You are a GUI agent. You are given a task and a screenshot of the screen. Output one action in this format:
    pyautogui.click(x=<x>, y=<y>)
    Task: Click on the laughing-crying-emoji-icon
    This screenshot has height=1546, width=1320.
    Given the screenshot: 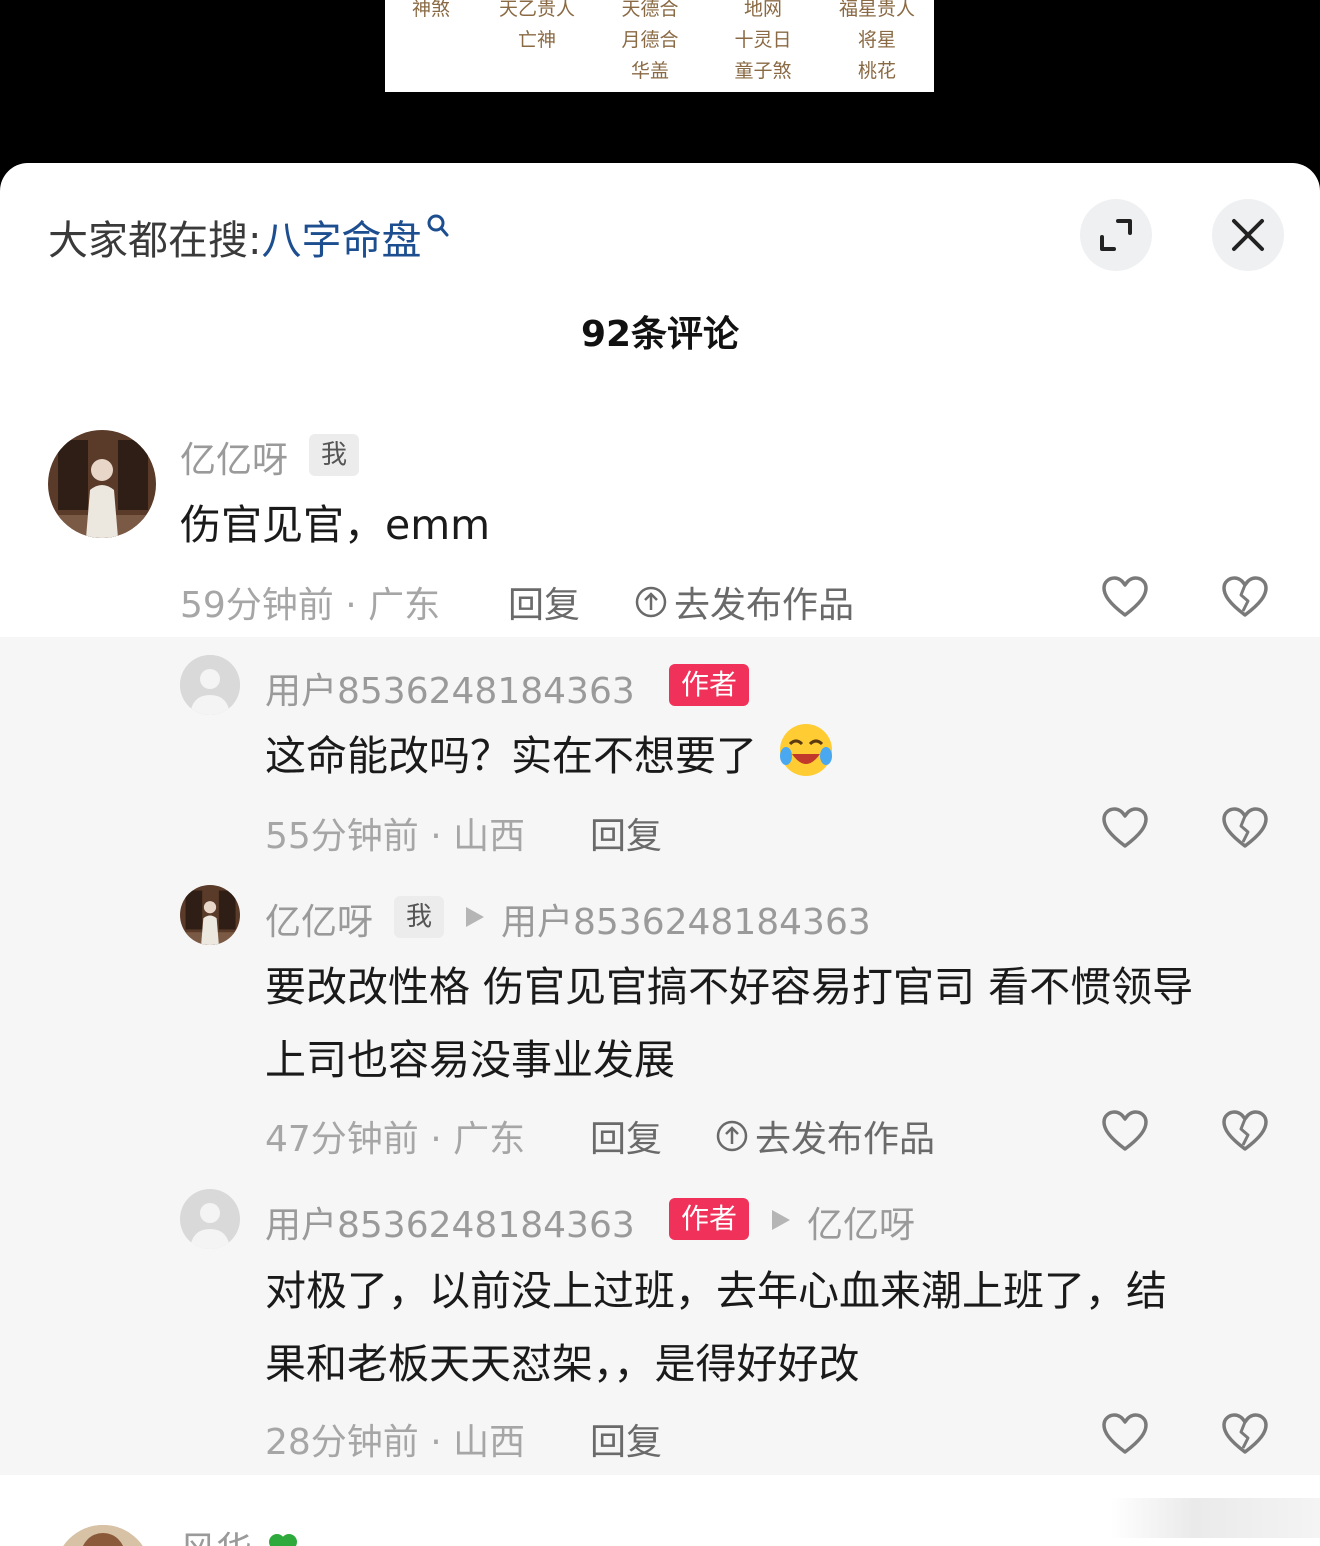 What is the action you would take?
    pyautogui.click(x=806, y=750)
    